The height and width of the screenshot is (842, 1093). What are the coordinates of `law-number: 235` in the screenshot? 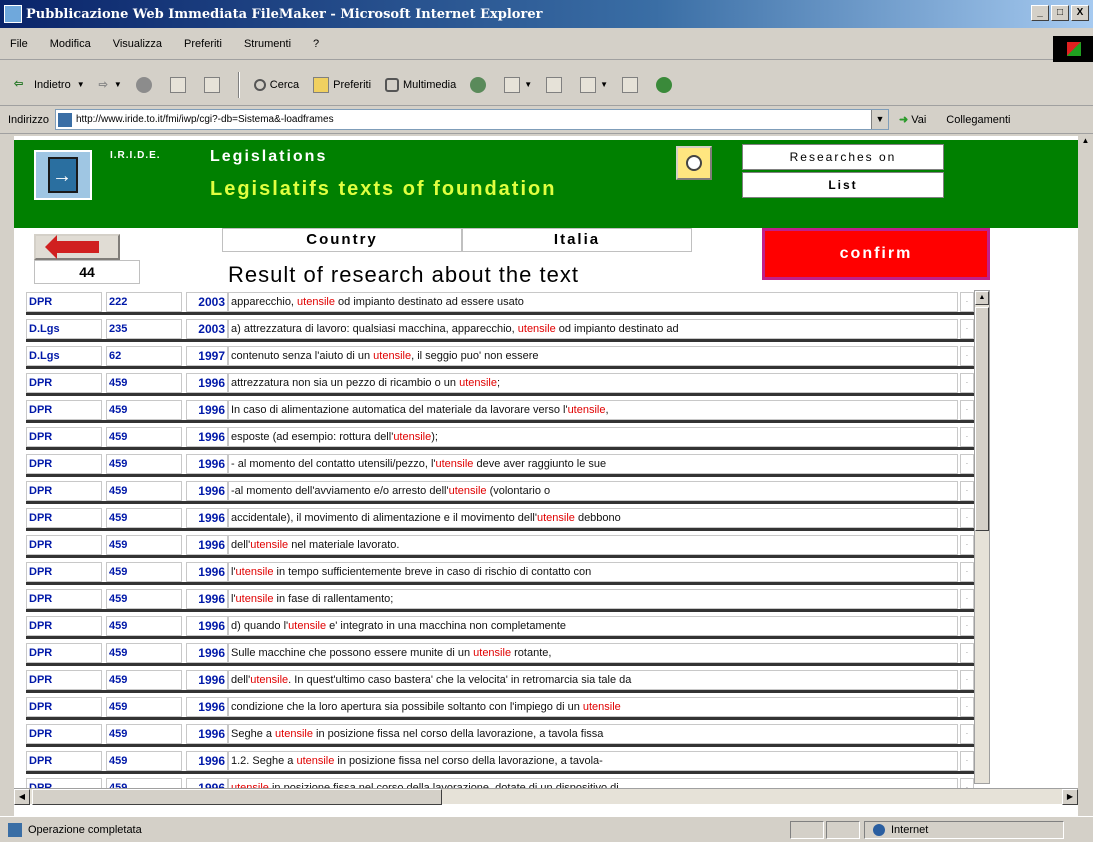 It's located at (144, 329).